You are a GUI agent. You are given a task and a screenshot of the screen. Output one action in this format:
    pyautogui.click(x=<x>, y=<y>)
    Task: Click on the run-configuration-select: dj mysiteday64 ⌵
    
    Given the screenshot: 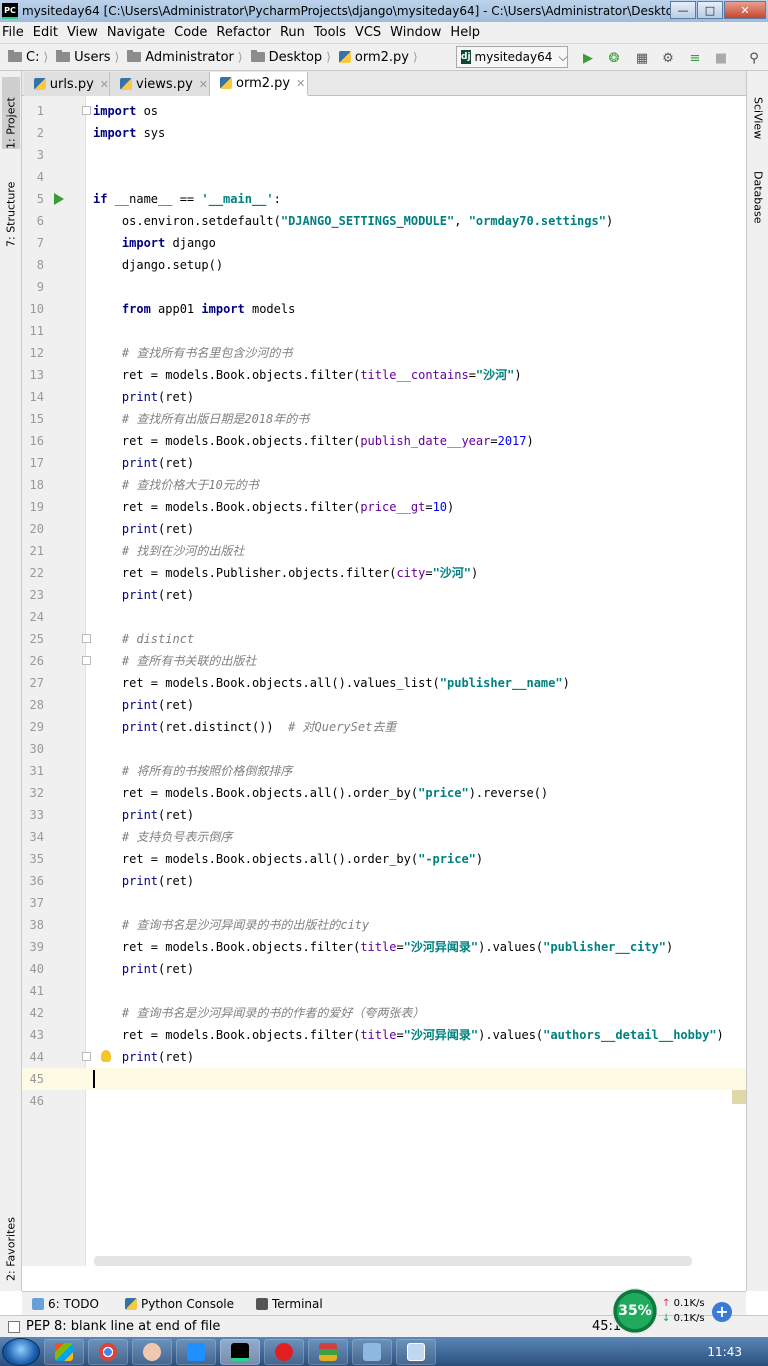 What is the action you would take?
    pyautogui.click(x=512, y=57)
    